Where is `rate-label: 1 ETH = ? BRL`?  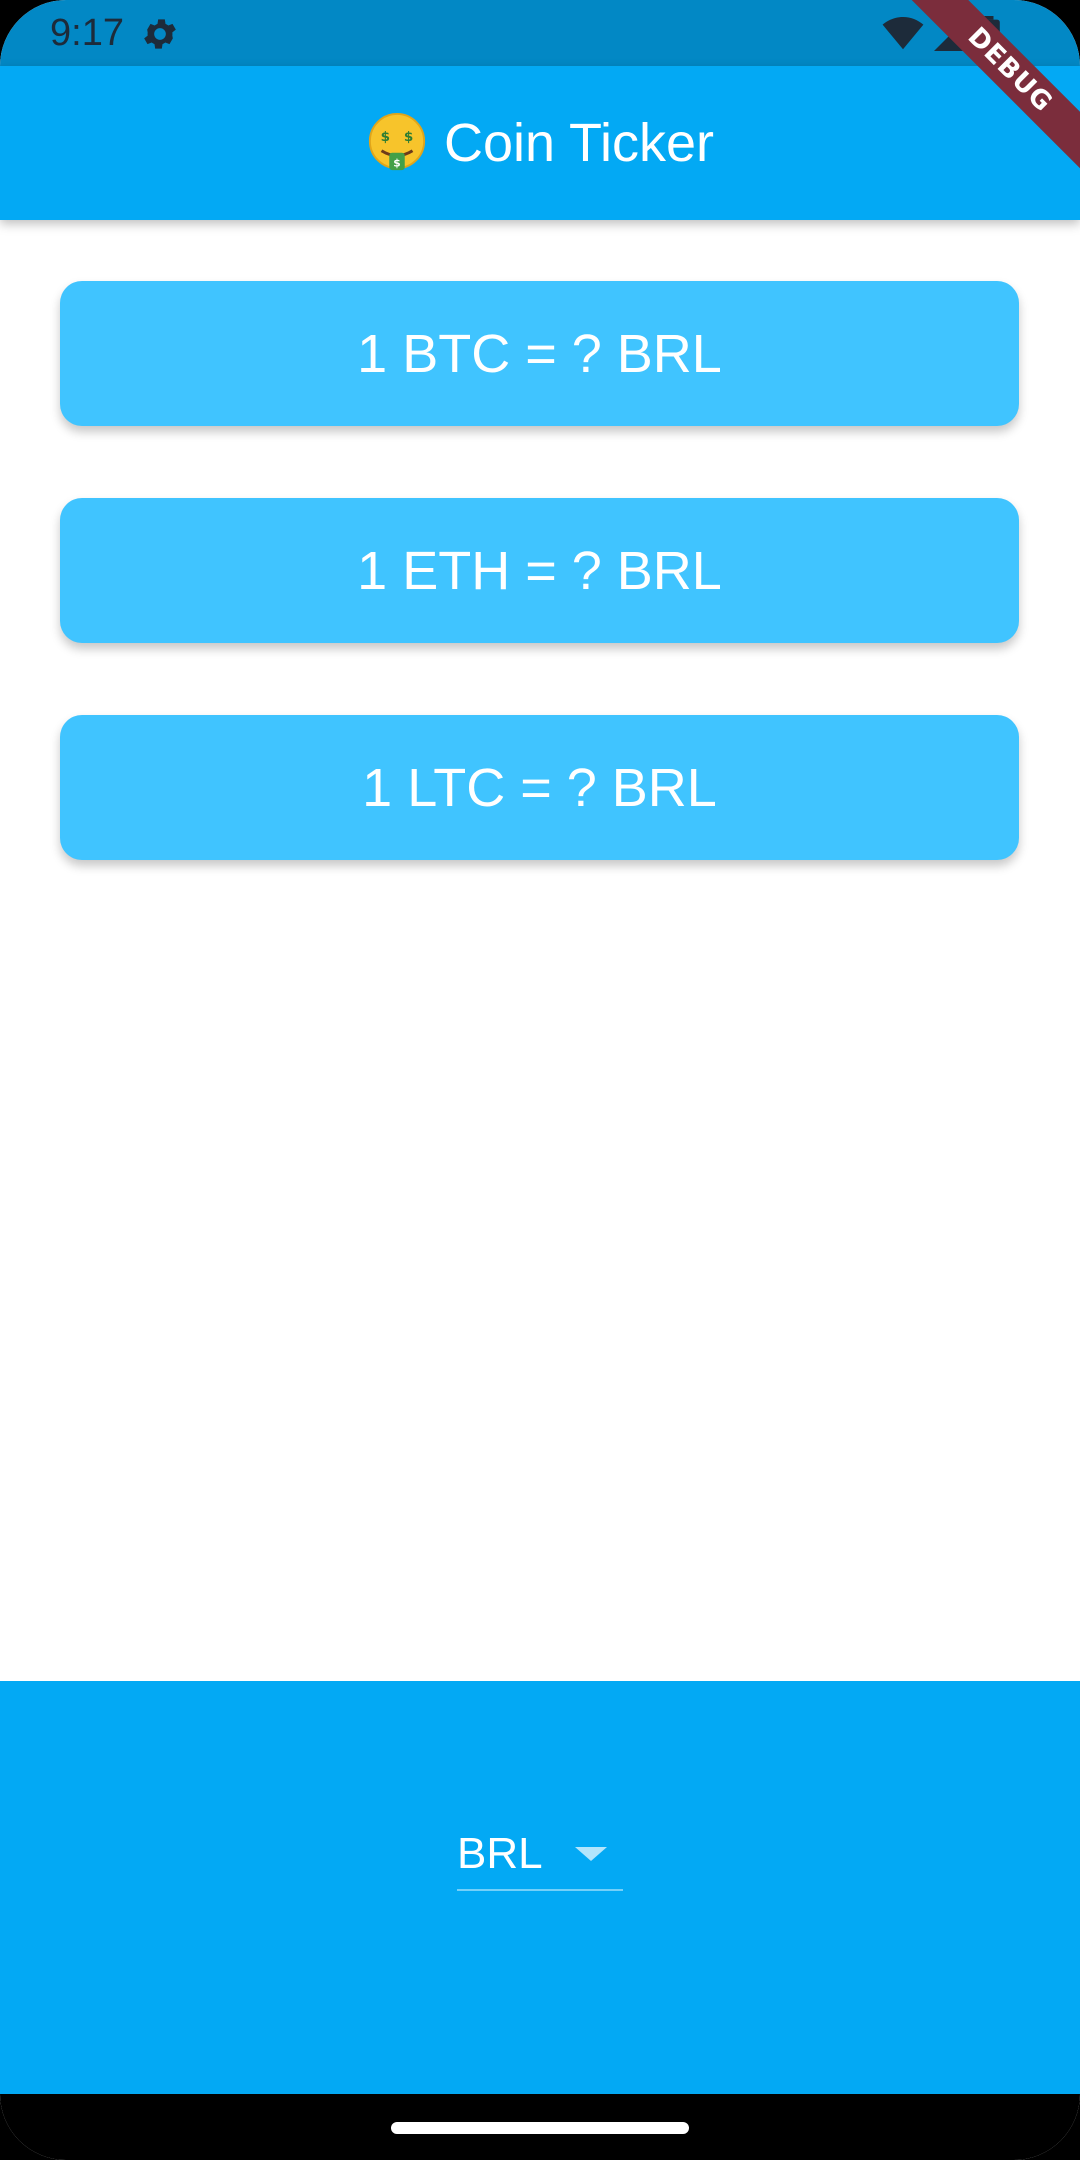
rate-label: 1 ETH = ? BRL is located at coordinates (539, 570).